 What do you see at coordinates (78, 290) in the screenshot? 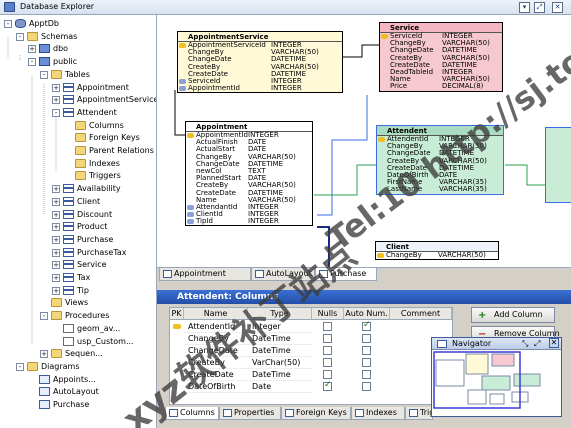
I see `tree-item-tip: + Tip` at bounding box center [78, 290].